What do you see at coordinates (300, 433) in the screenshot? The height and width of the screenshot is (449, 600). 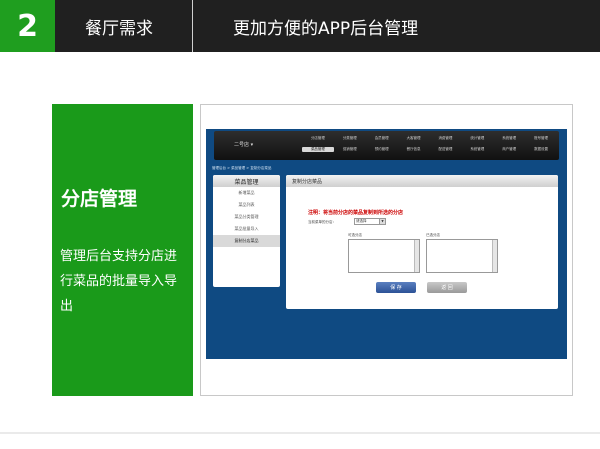 I see `footer-divider` at bounding box center [300, 433].